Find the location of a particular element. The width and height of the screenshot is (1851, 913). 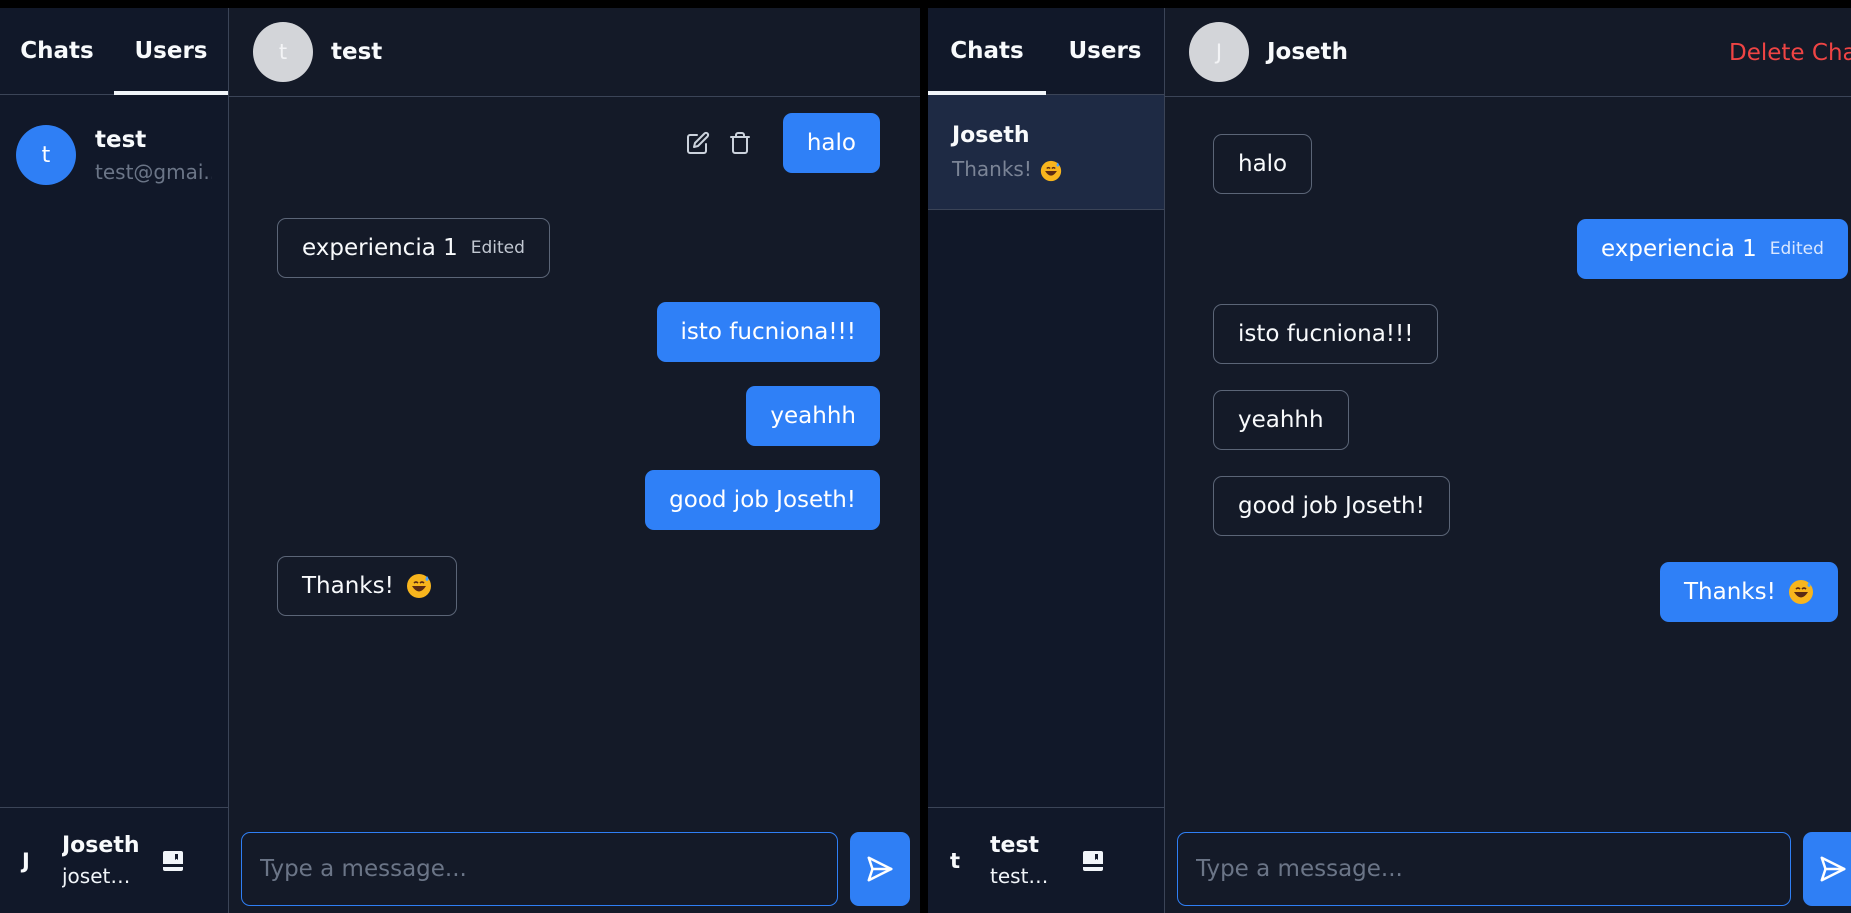

message-bubble-outgoing: isto fucniona!!! is located at coordinates (768, 332).